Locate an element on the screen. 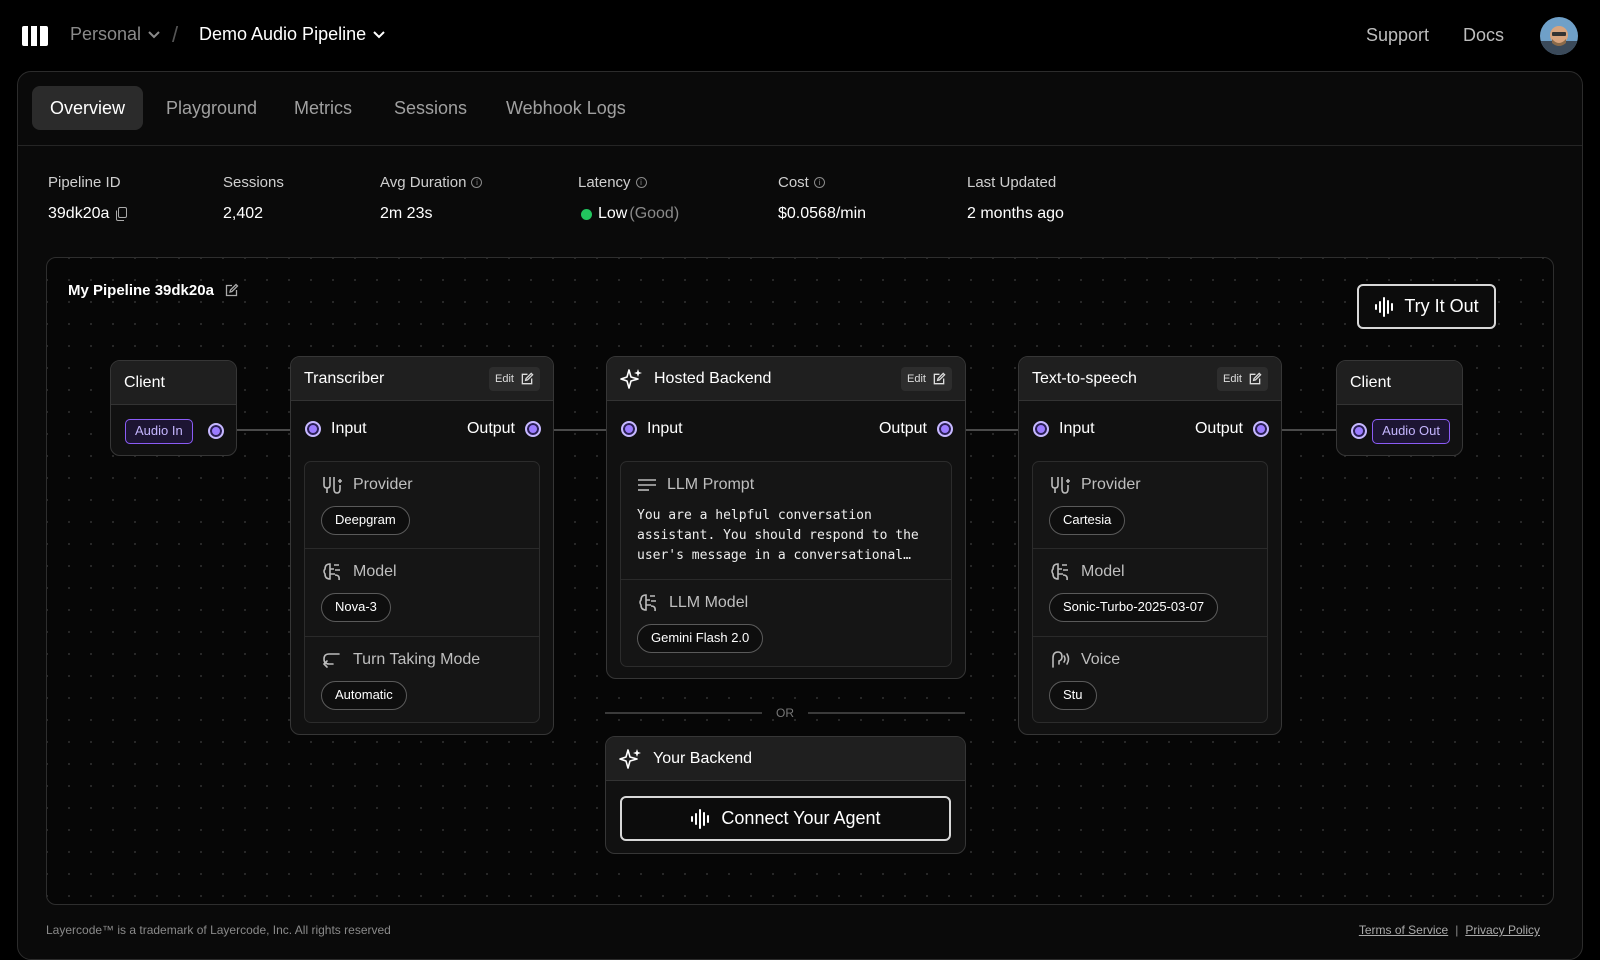 The height and width of the screenshot is (960, 1600). backend-edit-button: Edit is located at coordinates (926, 378).